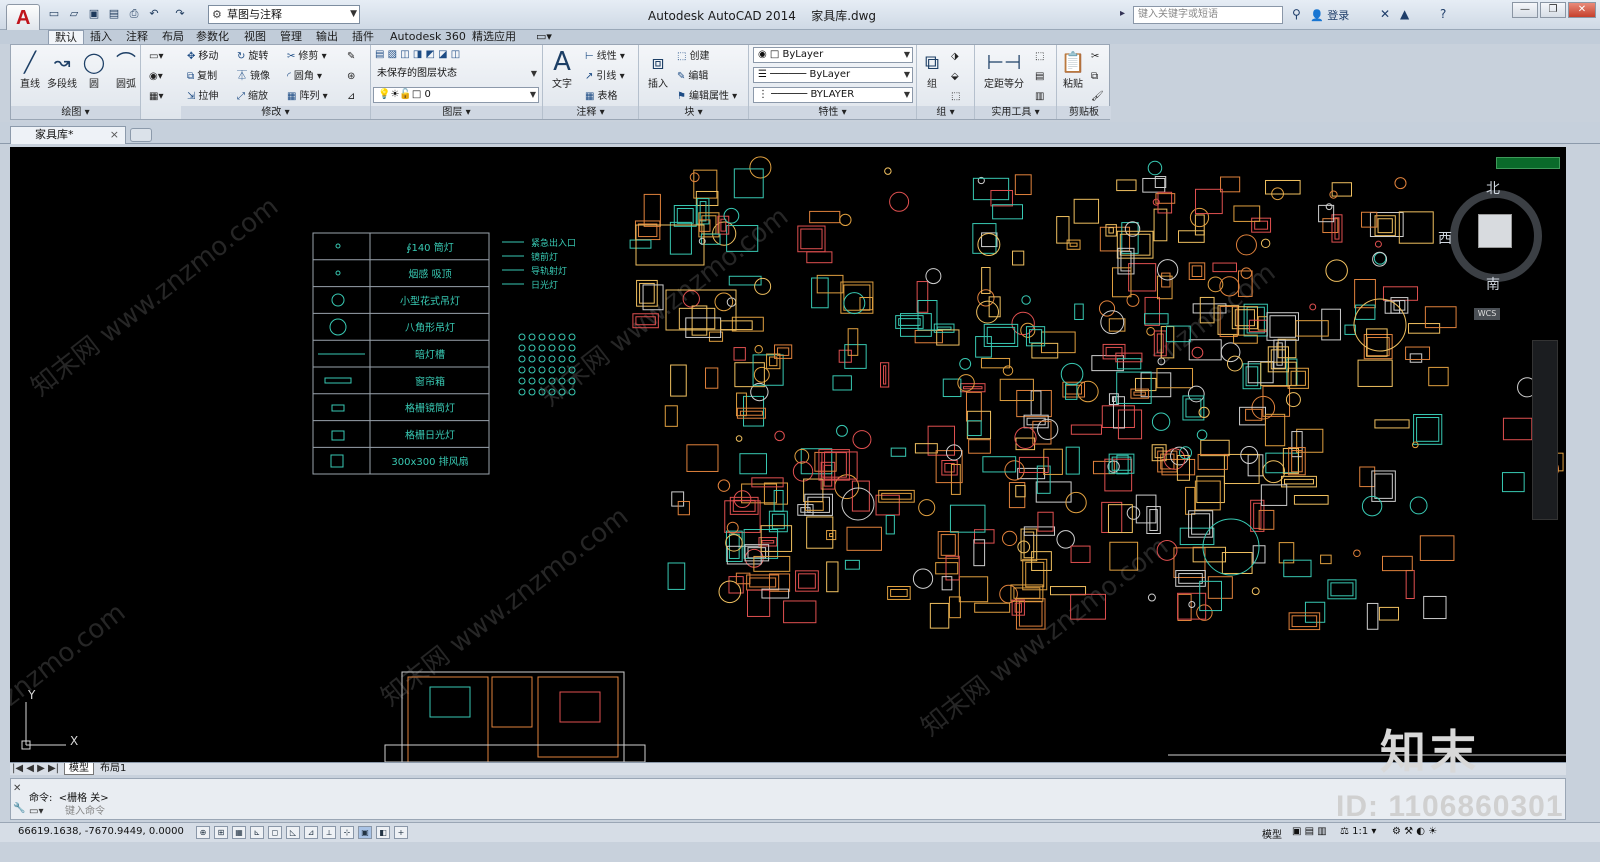  I want to click on rotate-button: ↻ 旋转, so click(252, 57).